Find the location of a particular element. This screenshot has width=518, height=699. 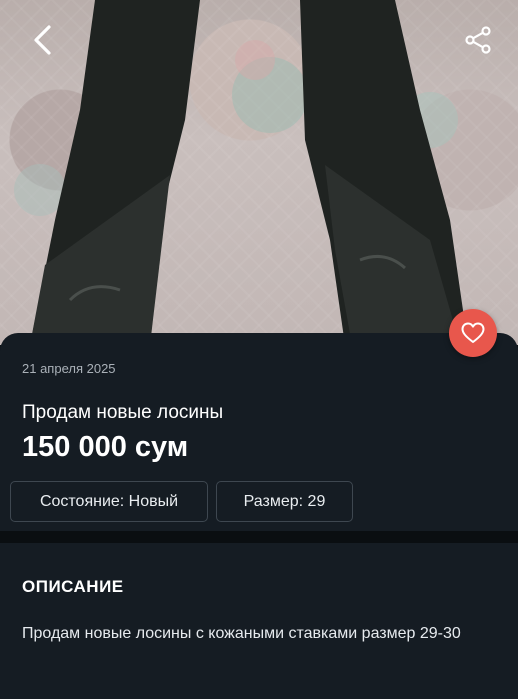

heart-icon is located at coordinates (473, 332).